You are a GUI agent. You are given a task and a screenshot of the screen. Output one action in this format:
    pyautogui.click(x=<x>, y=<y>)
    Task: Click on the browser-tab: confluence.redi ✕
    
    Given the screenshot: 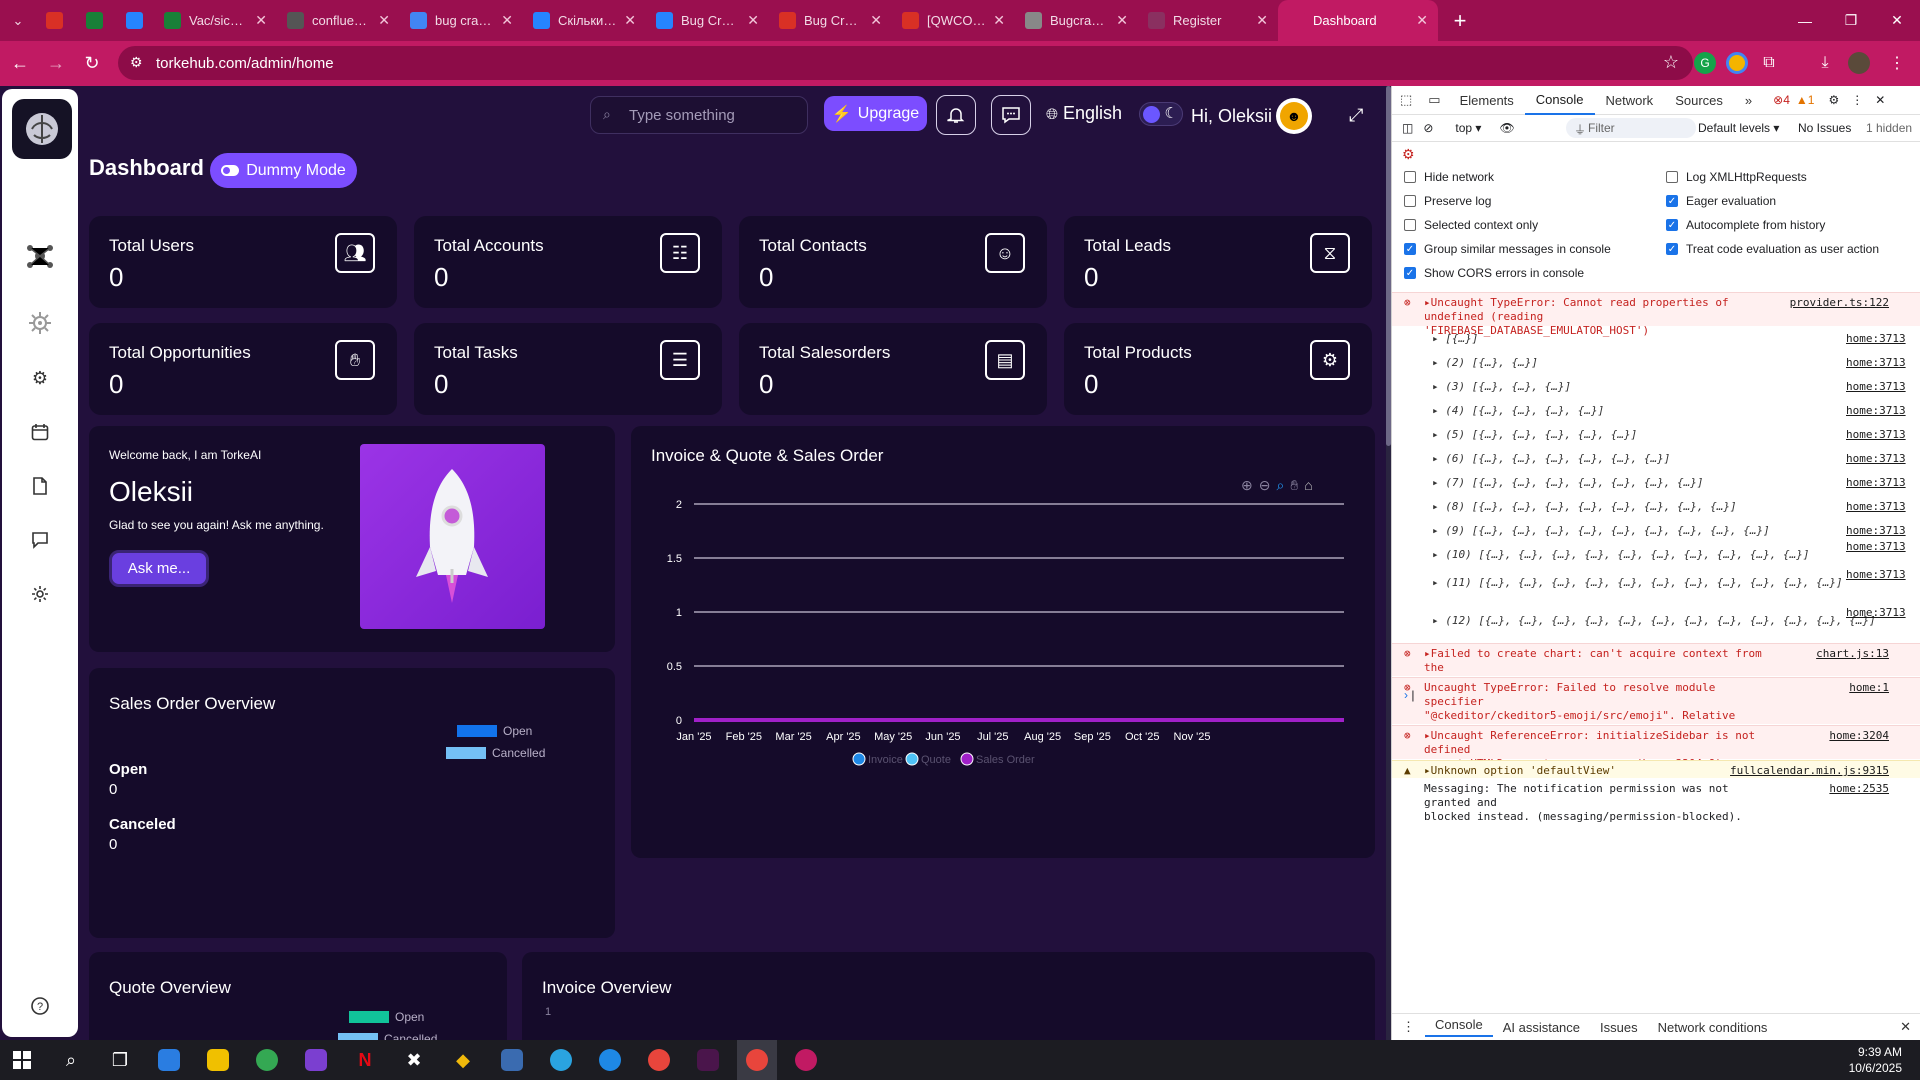 What is the action you would take?
    pyautogui.click(x=338, y=20)
    